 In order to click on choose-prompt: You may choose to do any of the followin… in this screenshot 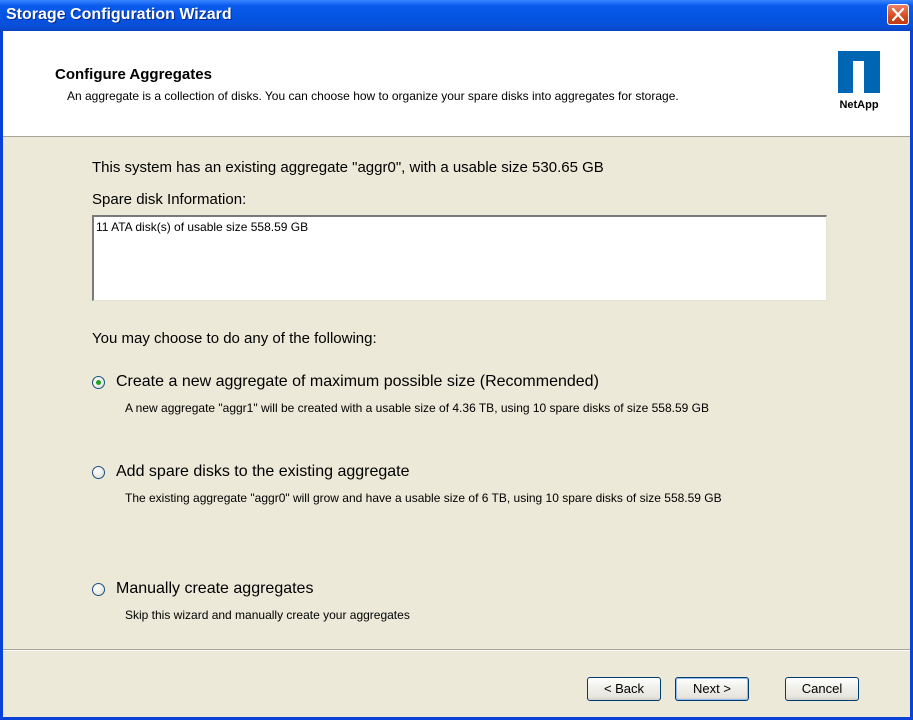, I will do `click(234, 338)`.